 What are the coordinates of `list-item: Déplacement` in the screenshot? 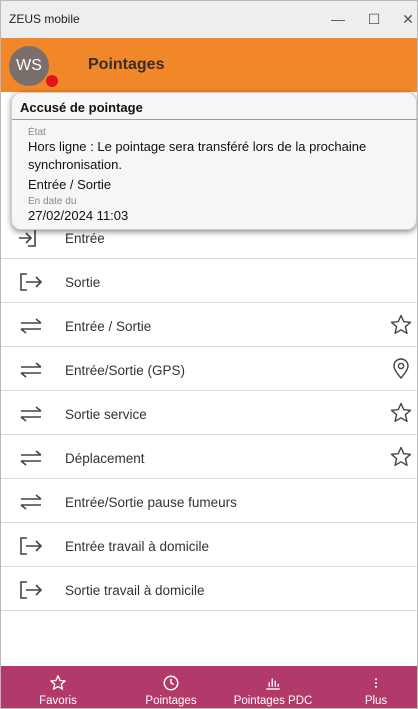 It's located at (209, 457).